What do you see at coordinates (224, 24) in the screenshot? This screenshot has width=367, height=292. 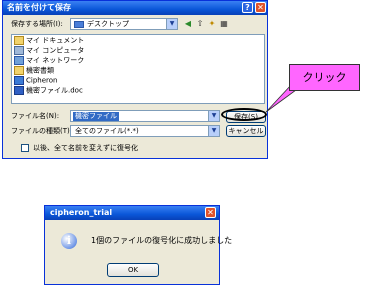 I see `view-menu-icon: ▦` at bounding box center [224, 24].